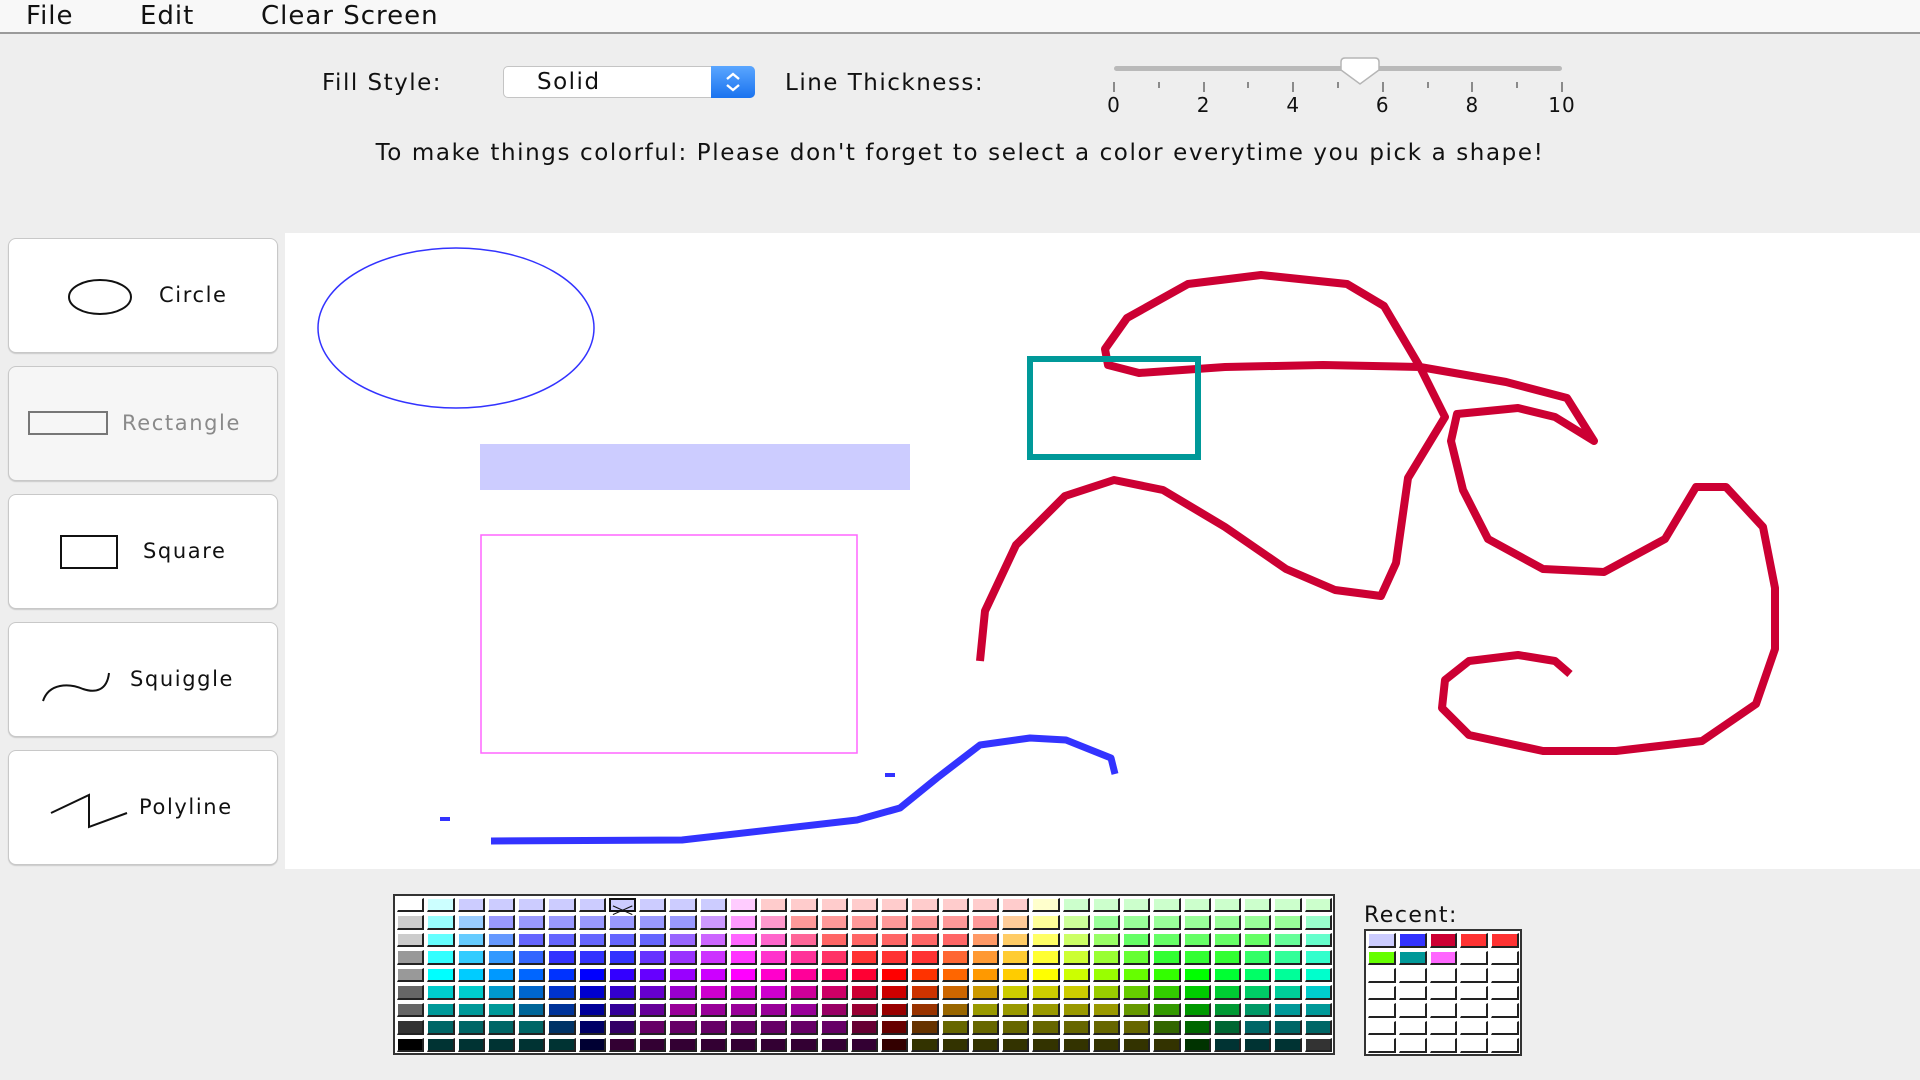 This screenshot has width=1920, height=1080. I want to click on line-thickness-slider: 0 2 4 6 8 10, so click(1341, 88).